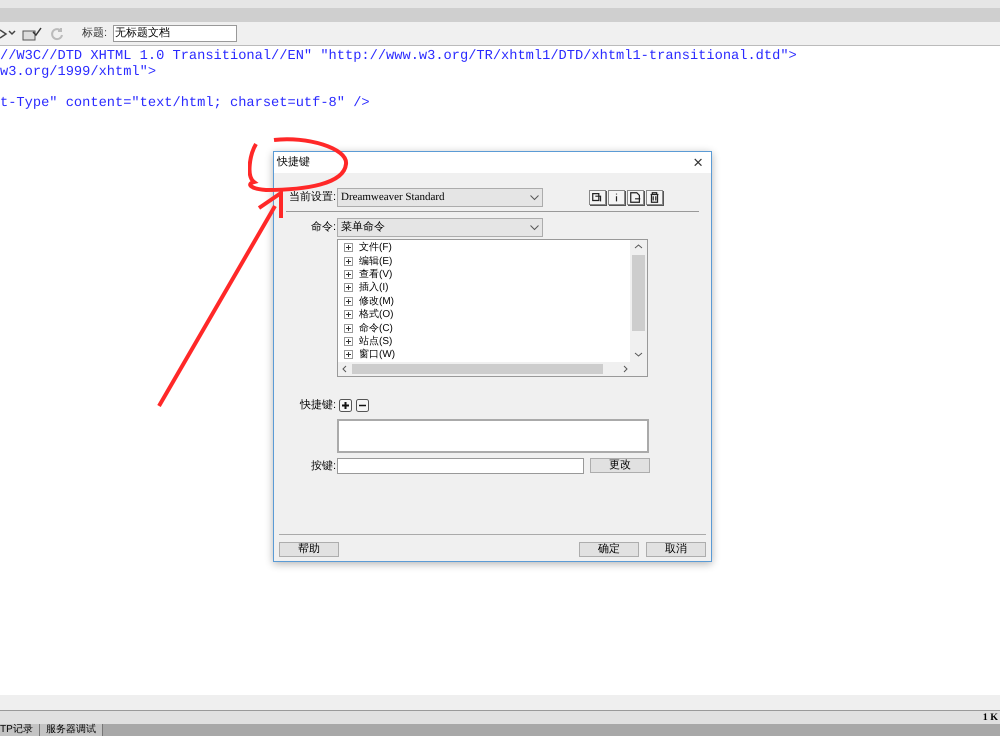 The image size is (1000, 736). What do you see at coordinates (368, 275) in the screenshot?
I see `tree-item: 查看(V)` at bounding box center [368, 275].